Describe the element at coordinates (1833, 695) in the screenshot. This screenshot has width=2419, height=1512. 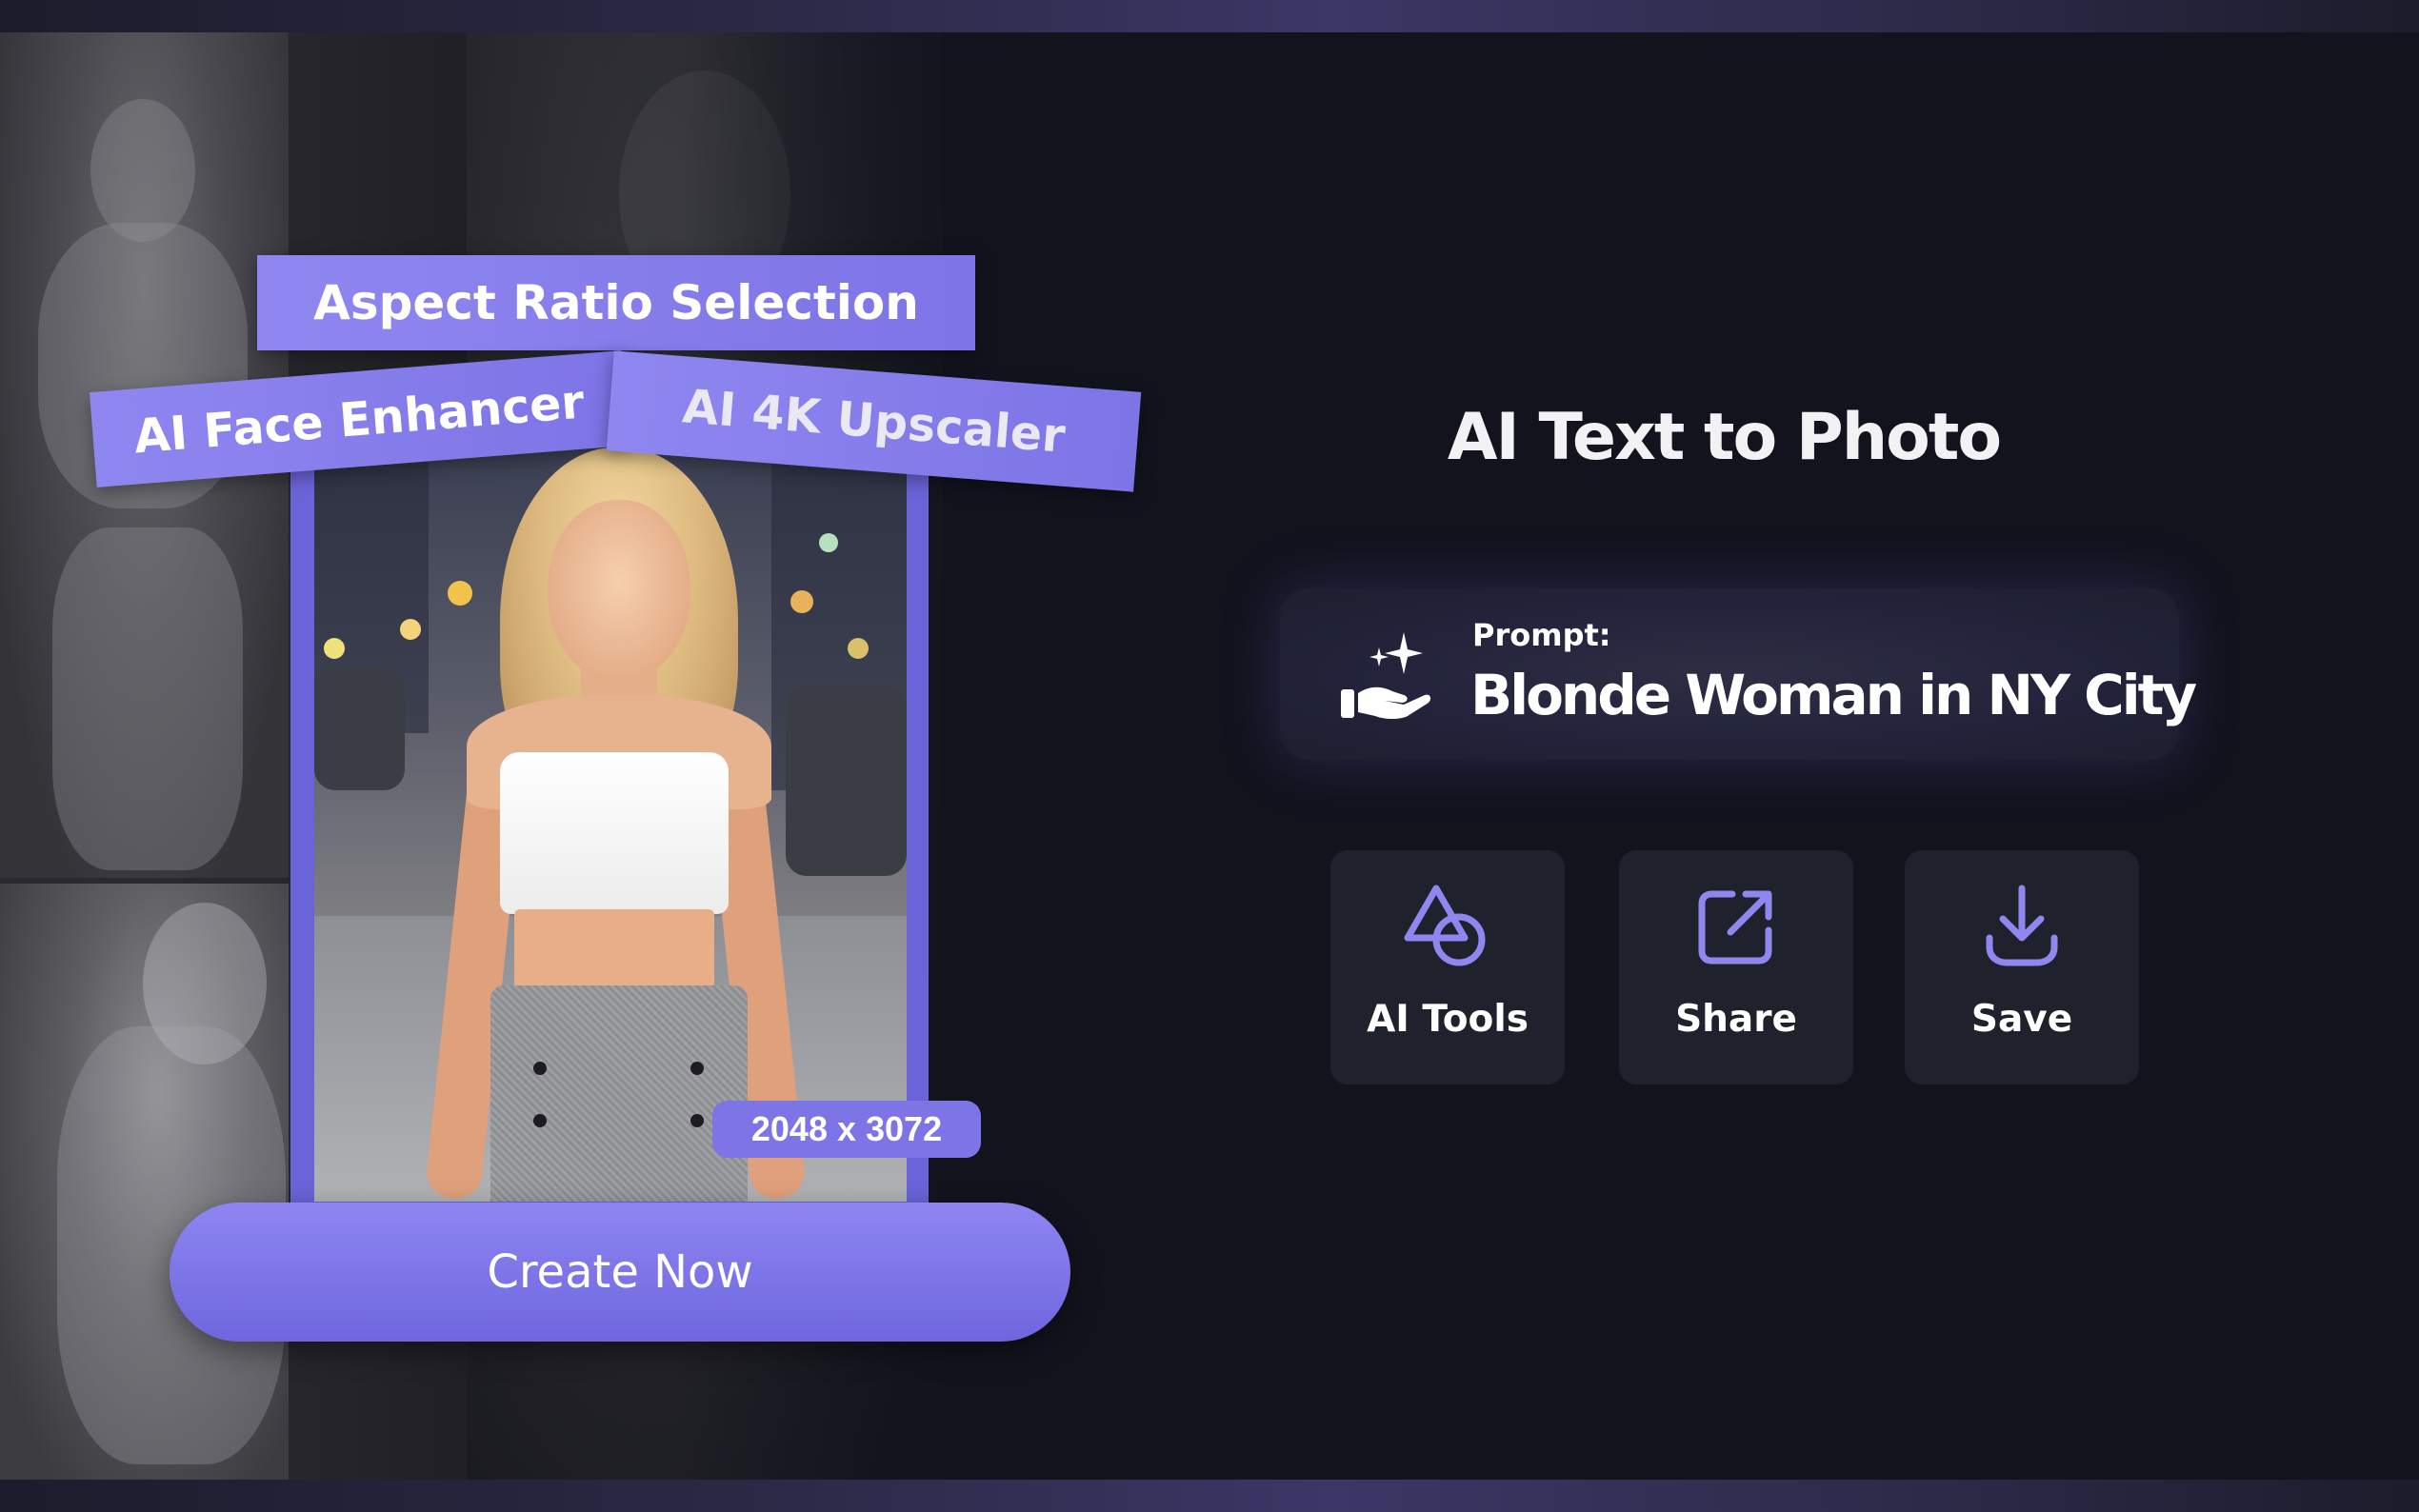
I see `prompt-text: Blonde Woman in NY City` at that location.